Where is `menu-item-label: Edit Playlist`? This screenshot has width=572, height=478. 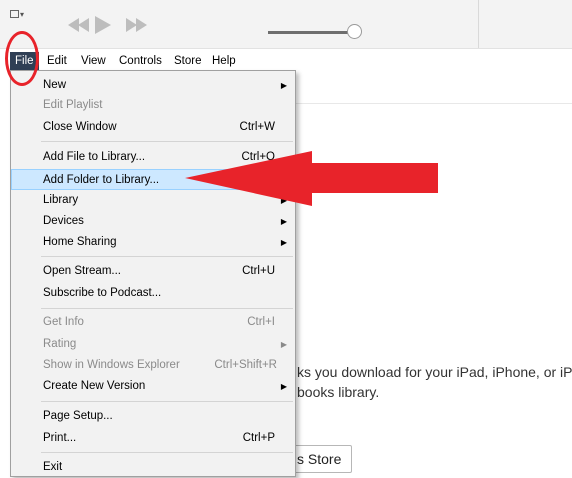
menu-item-label: Edit Playlist is located at coordinates (73, 105).